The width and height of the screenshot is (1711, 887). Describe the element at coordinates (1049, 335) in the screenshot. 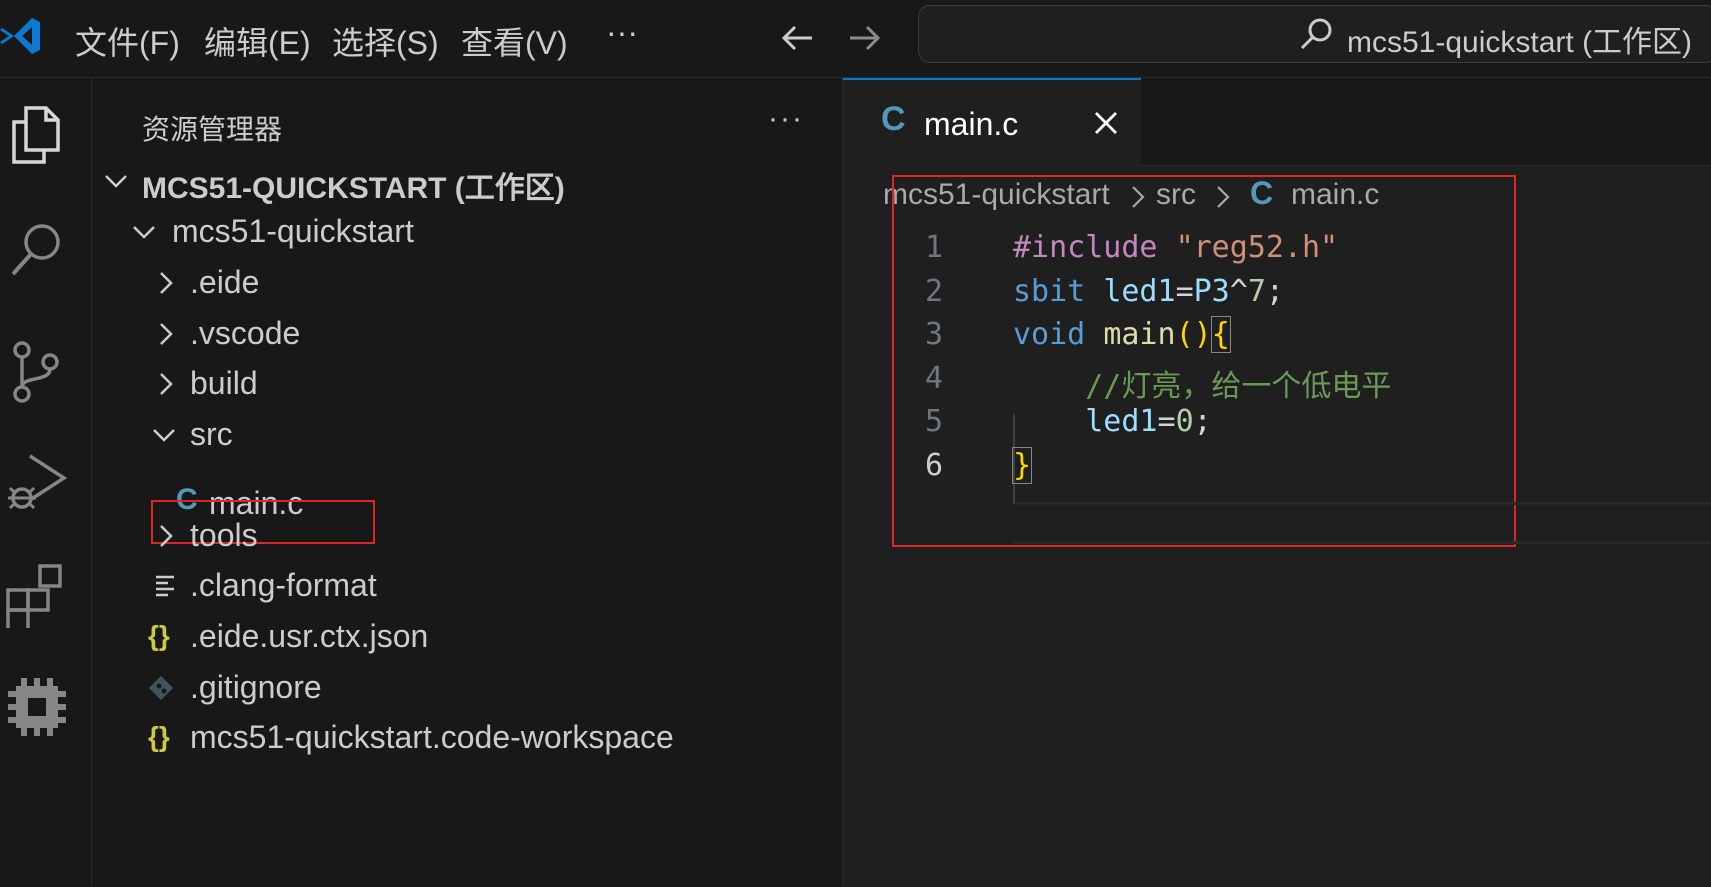

I see `code-token: void` at that location.